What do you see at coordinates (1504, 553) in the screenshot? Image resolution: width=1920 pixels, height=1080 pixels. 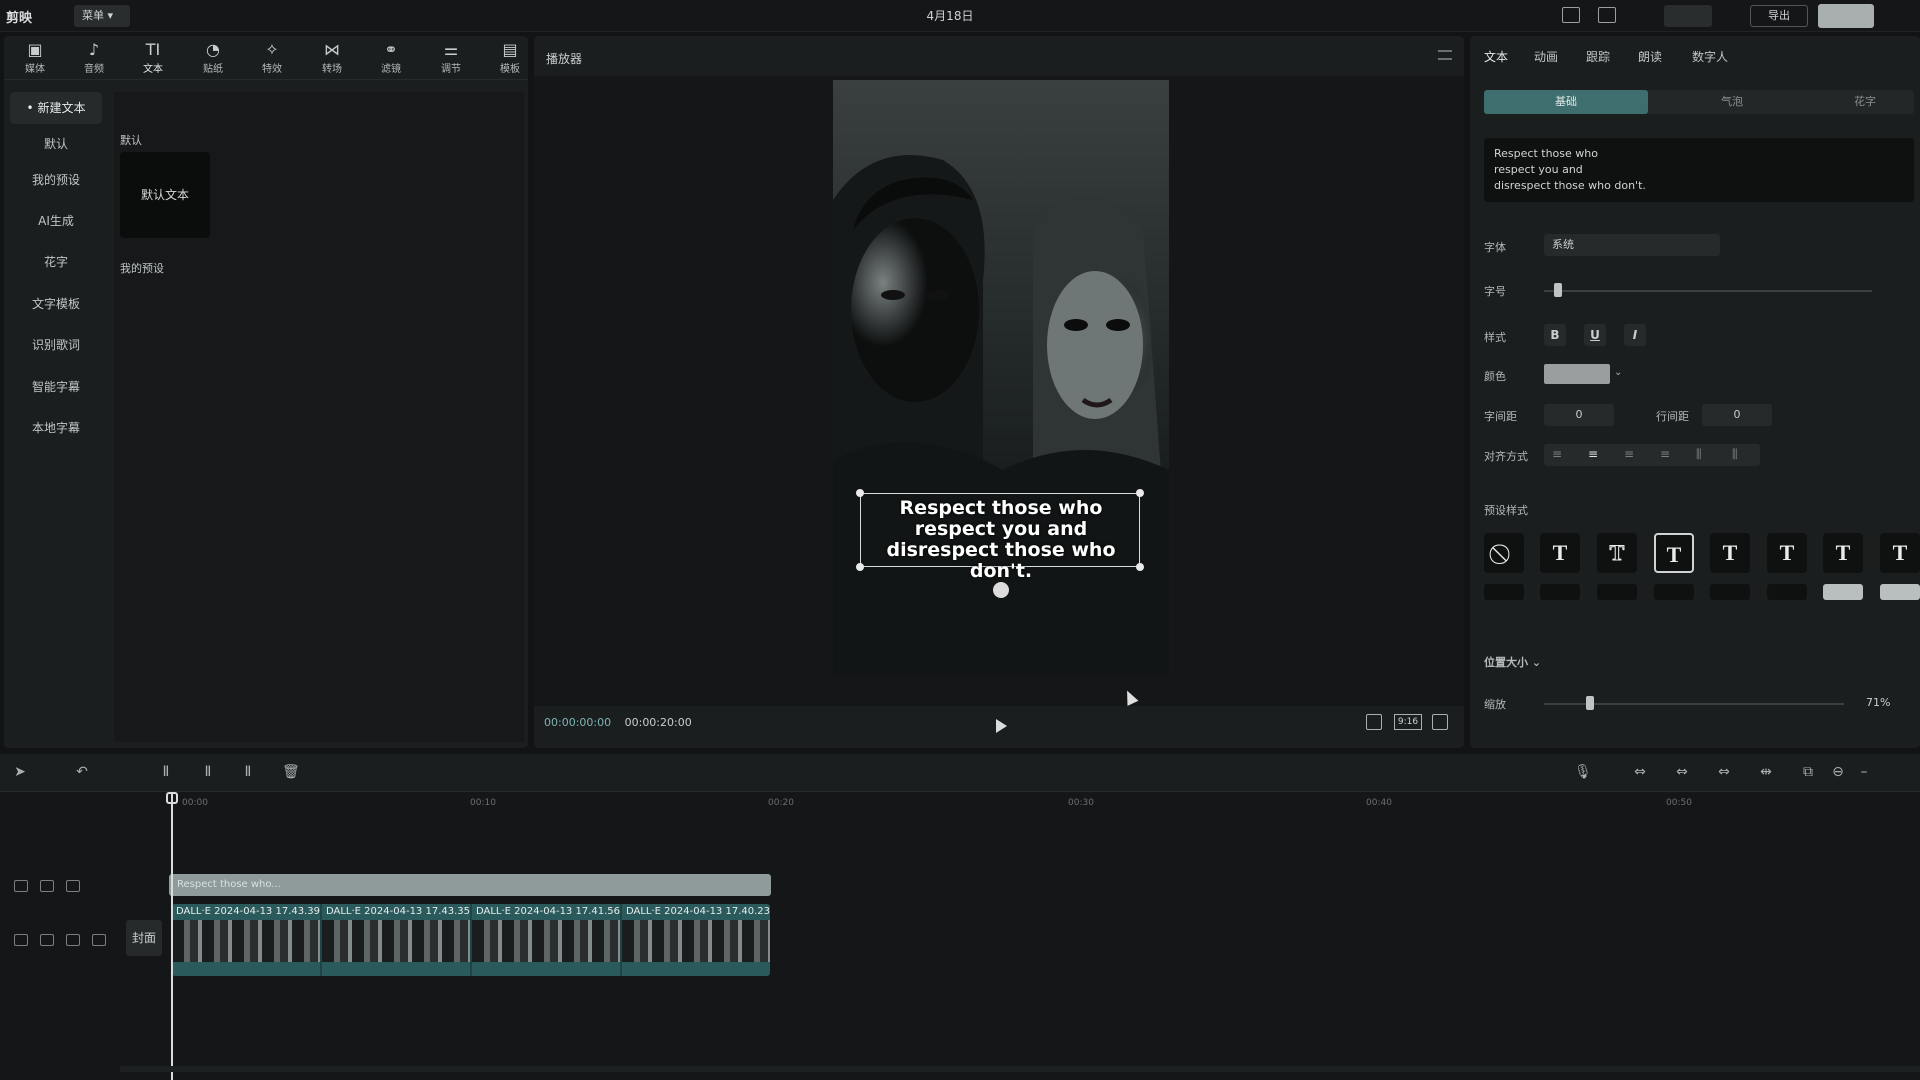 I see `no-style-icon: ⃠` at bounding box center [1504, 553].